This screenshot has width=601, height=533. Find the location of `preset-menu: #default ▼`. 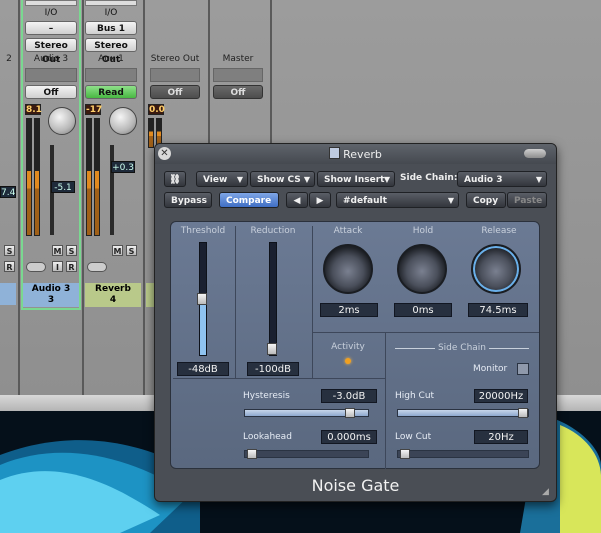

preset-menu: #default ▼ is located at coordinates (397, 200).